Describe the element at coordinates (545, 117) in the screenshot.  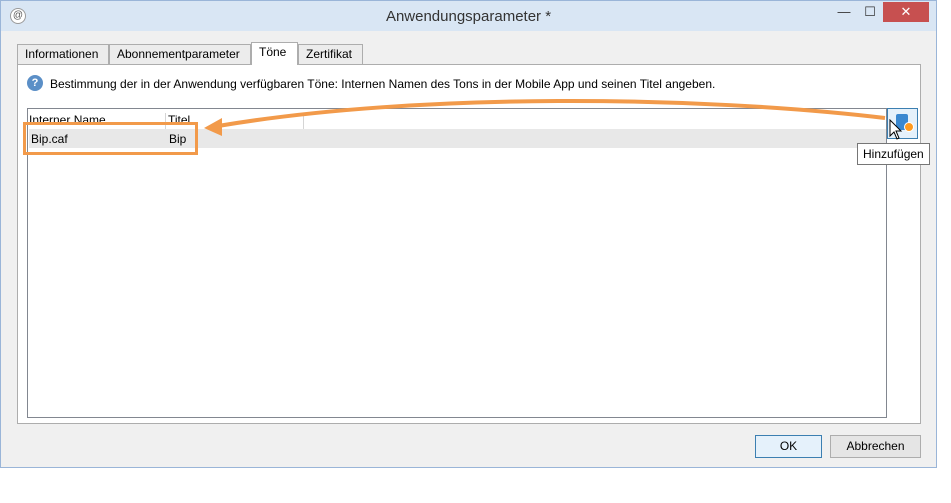
I see `annotation-arrow` at that location.